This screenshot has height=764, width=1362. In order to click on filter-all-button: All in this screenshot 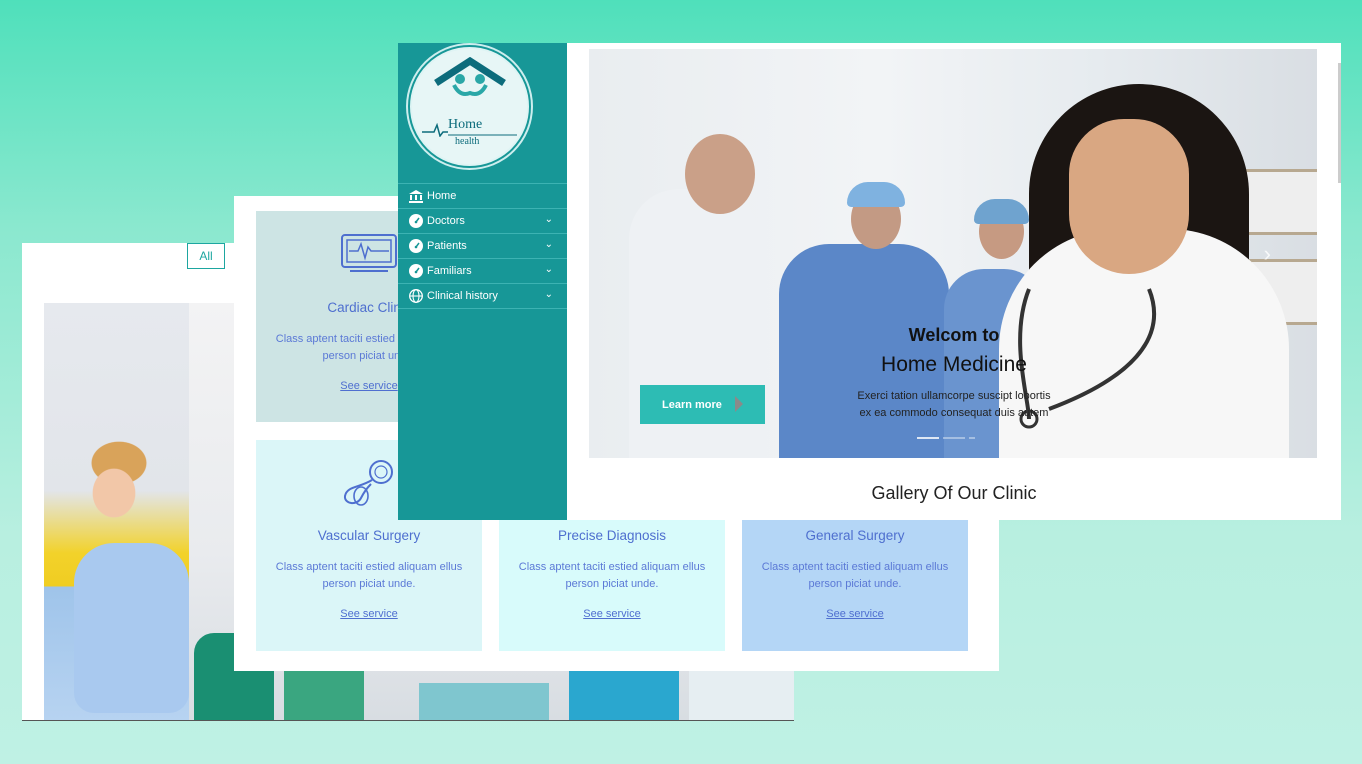, I will do `click(206, 256)`.